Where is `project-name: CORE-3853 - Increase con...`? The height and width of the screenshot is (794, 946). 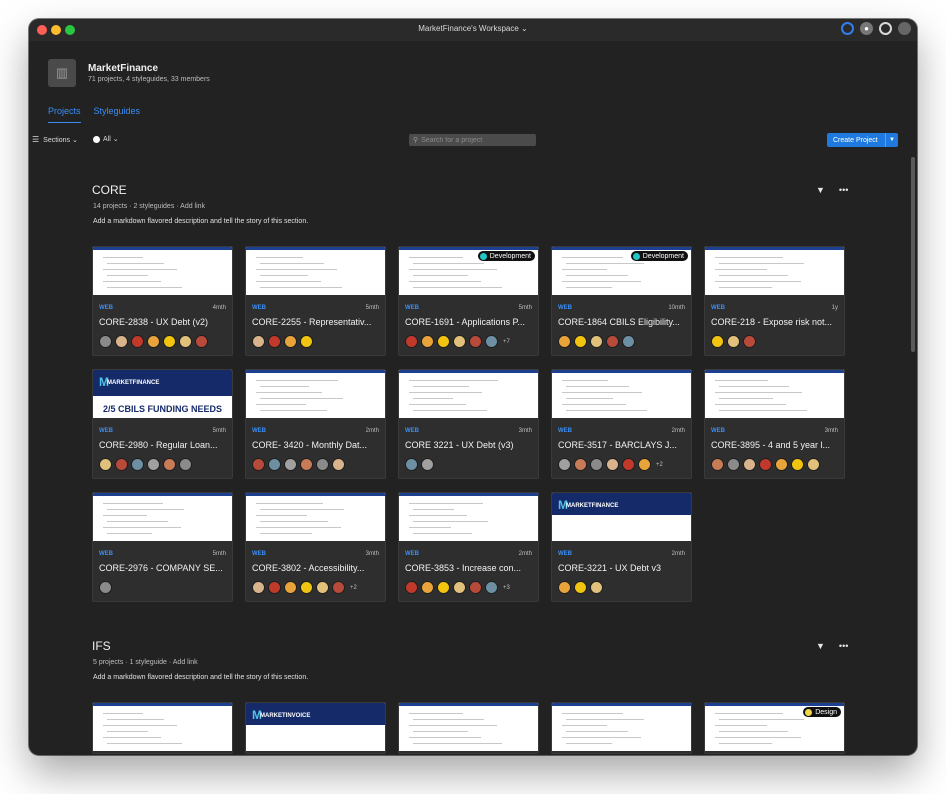 project-name: CORE-3853 - Increase con... is located at coordinates (469, 568).